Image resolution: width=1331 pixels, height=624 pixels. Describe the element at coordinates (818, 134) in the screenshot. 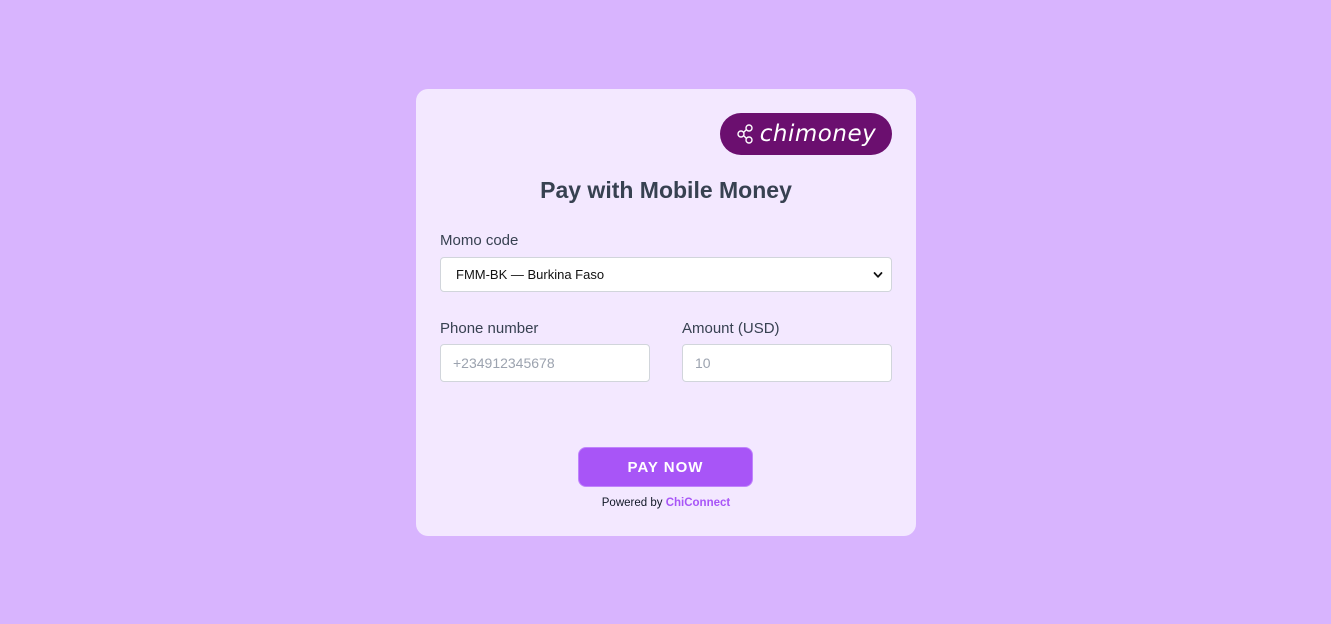

I see `logo-text: chimoney` at that location.